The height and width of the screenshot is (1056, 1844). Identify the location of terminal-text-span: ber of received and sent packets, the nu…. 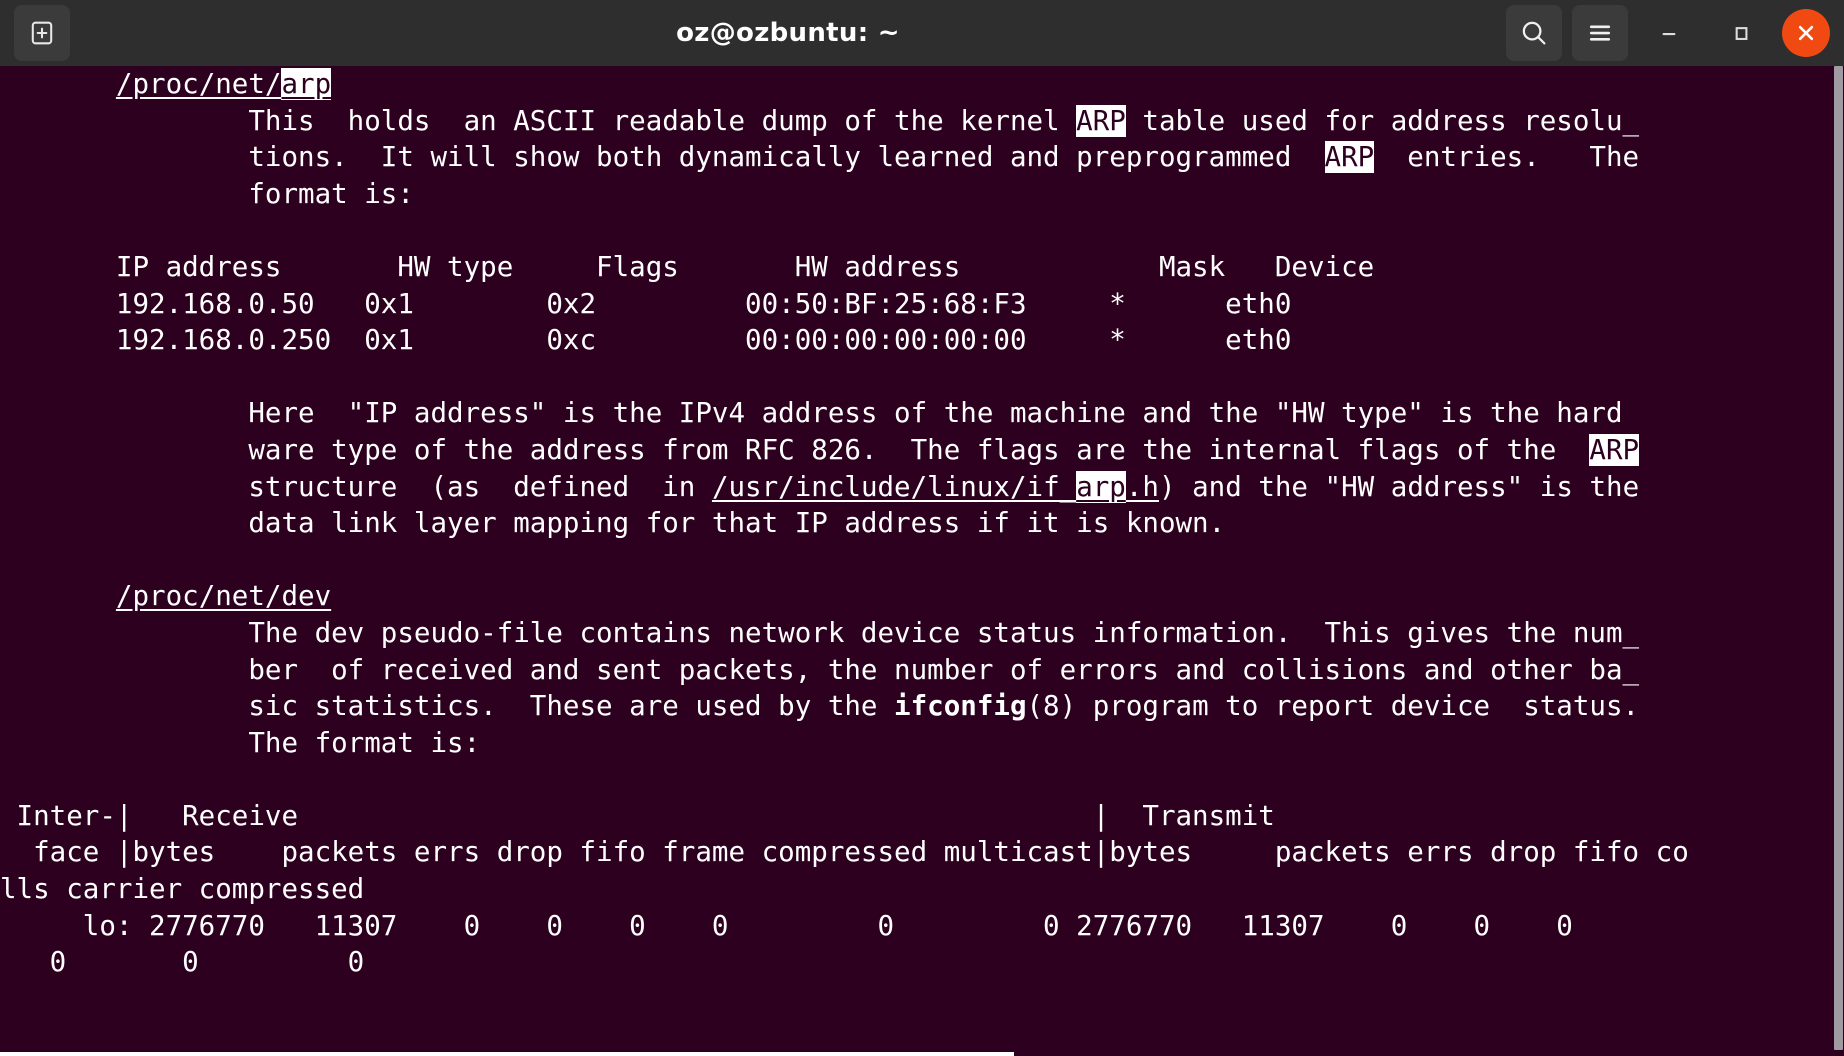
(820, 669).